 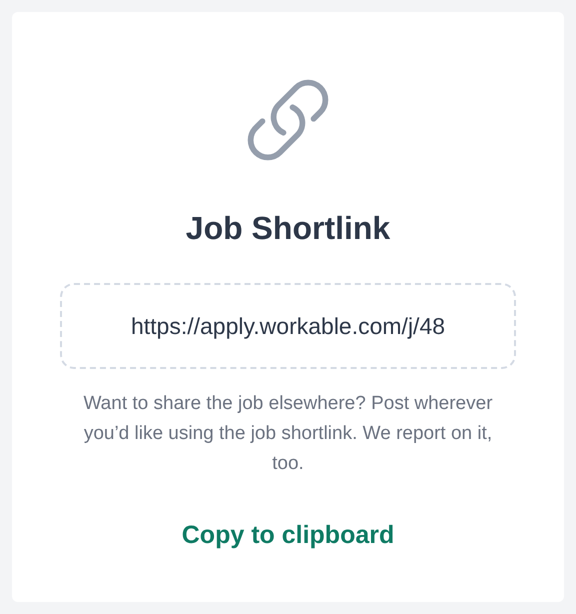 I want to click on copy-link: Copy to clipboard, so click(x=288, y=535).